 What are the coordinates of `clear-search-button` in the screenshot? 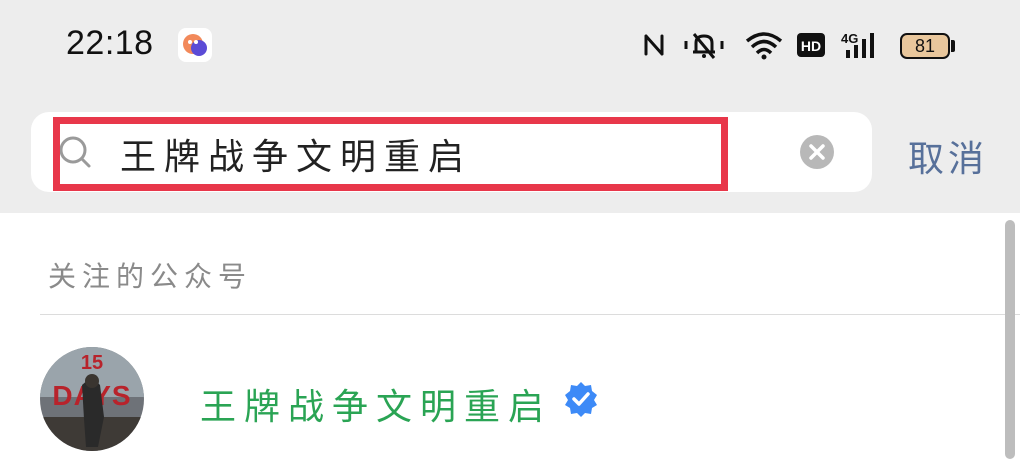 It's located at (817, 152).